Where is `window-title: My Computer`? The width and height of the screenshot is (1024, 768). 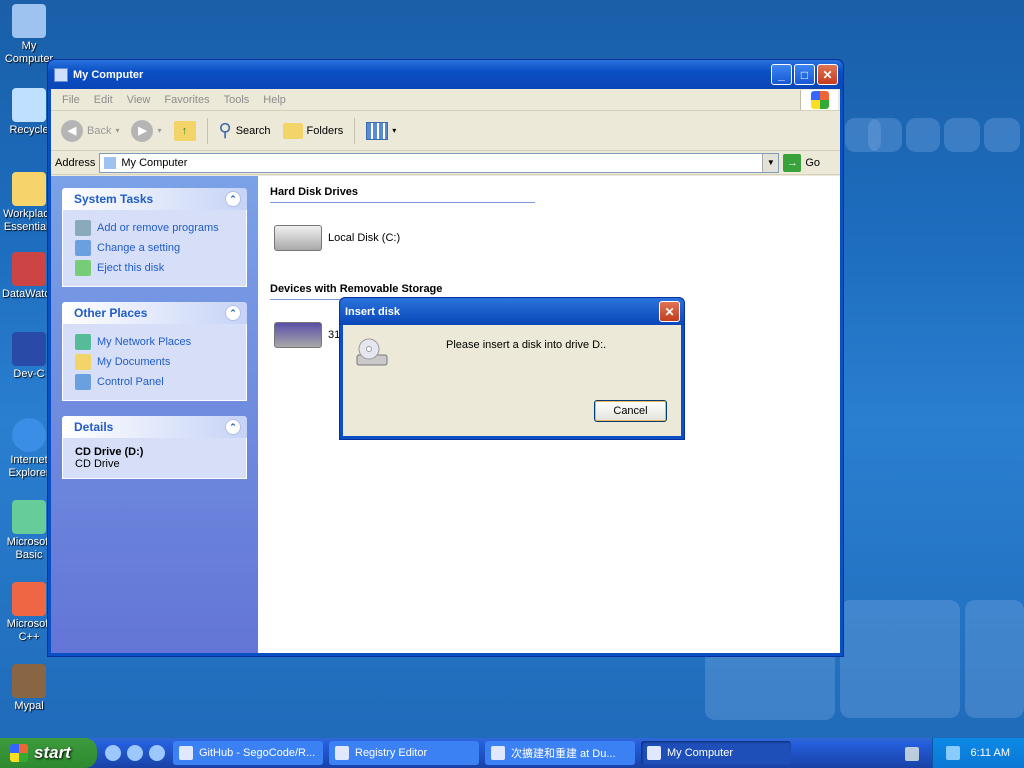
window-title: My Computer is located at coordinates (108, 74).